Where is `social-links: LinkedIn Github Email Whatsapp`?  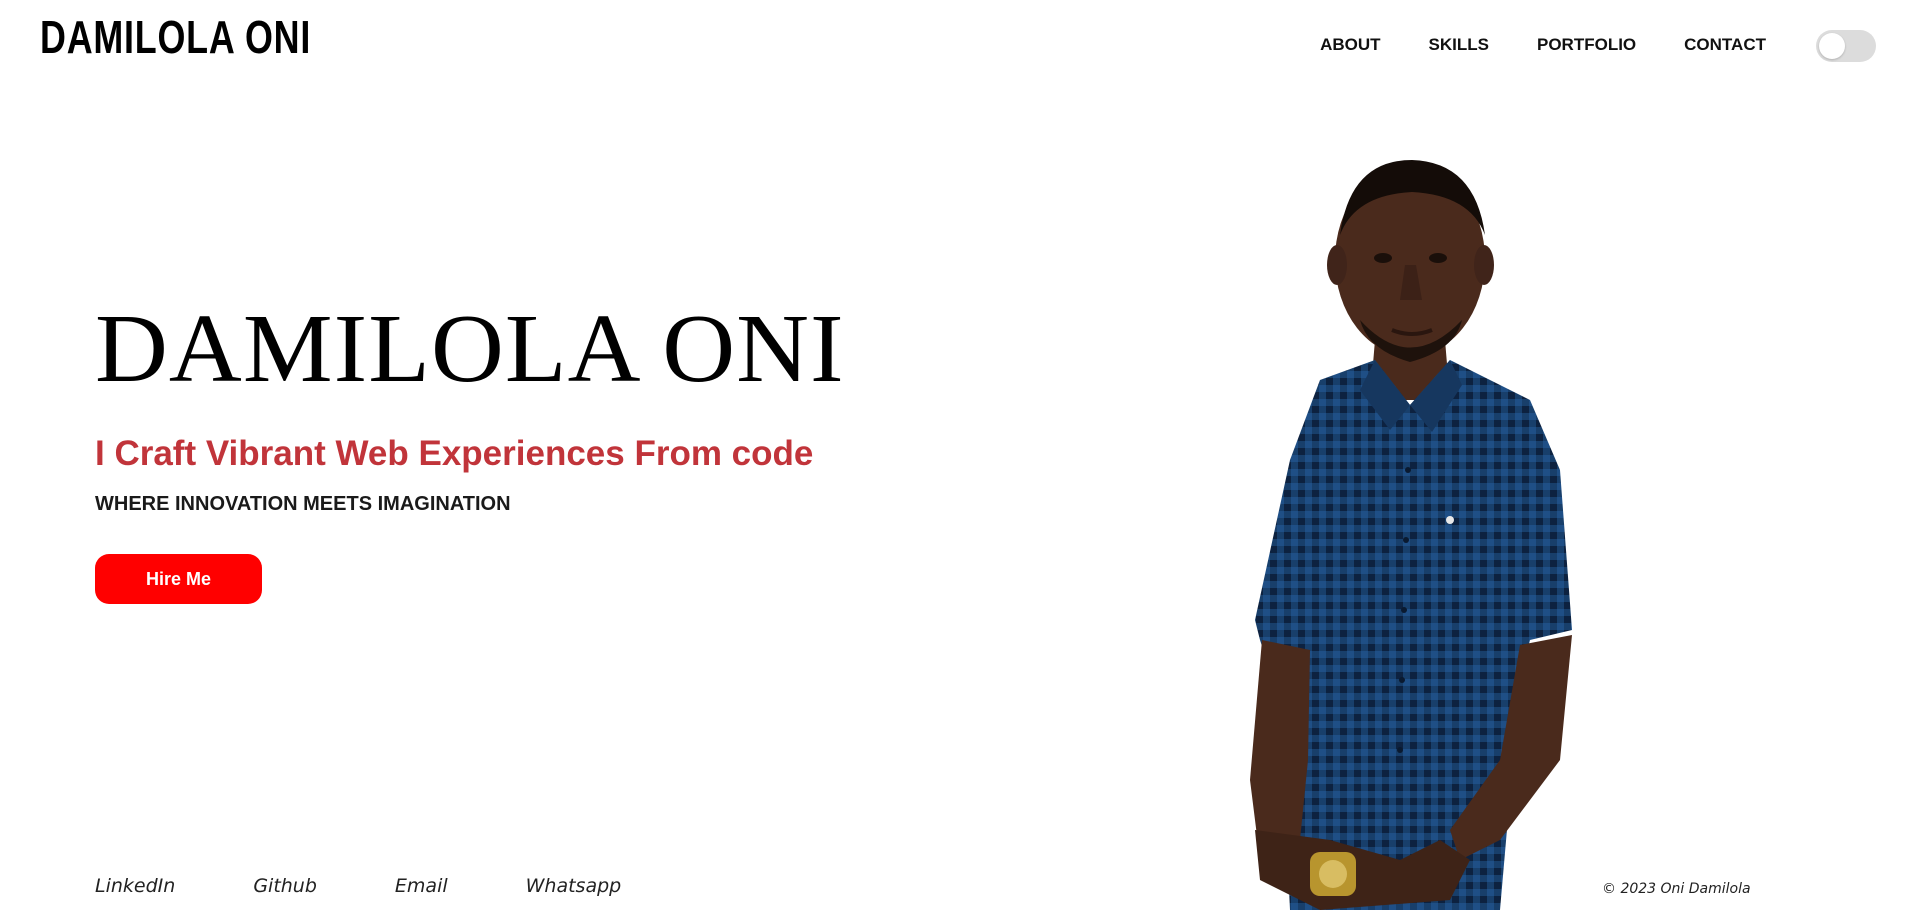
social-links: LinkedIn Github Email Whatsapp is located at coordinates (397, 886).